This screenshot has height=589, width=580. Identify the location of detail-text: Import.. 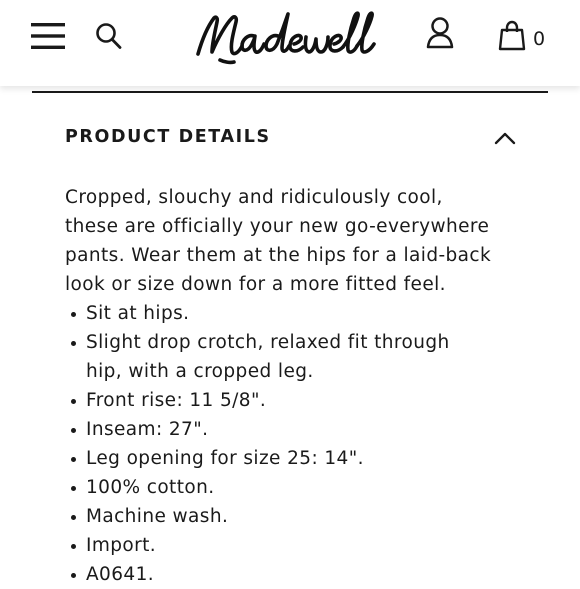
(121, 545).